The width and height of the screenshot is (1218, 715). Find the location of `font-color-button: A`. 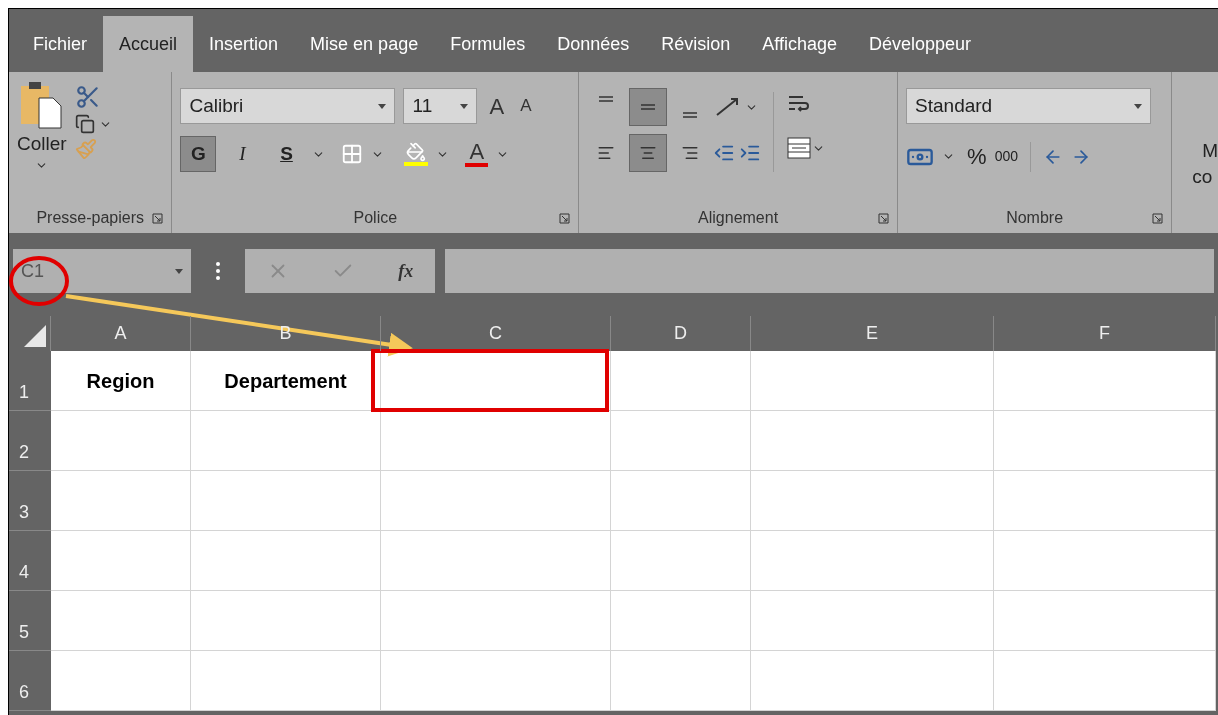

font-color-button: A is located at coordinates (477, 154).